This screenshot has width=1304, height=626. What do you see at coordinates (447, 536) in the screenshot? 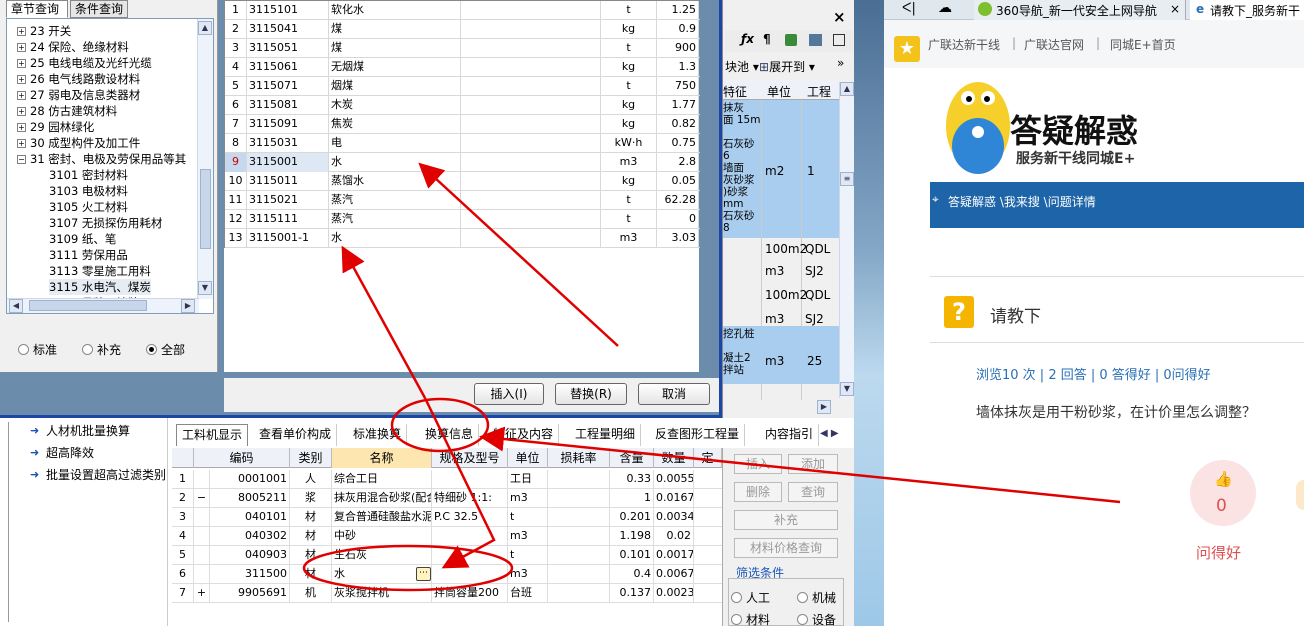
I see `grid-row: 4 040302 材中砂 m3 1.198 0.02` at bounding box center [447, 536].